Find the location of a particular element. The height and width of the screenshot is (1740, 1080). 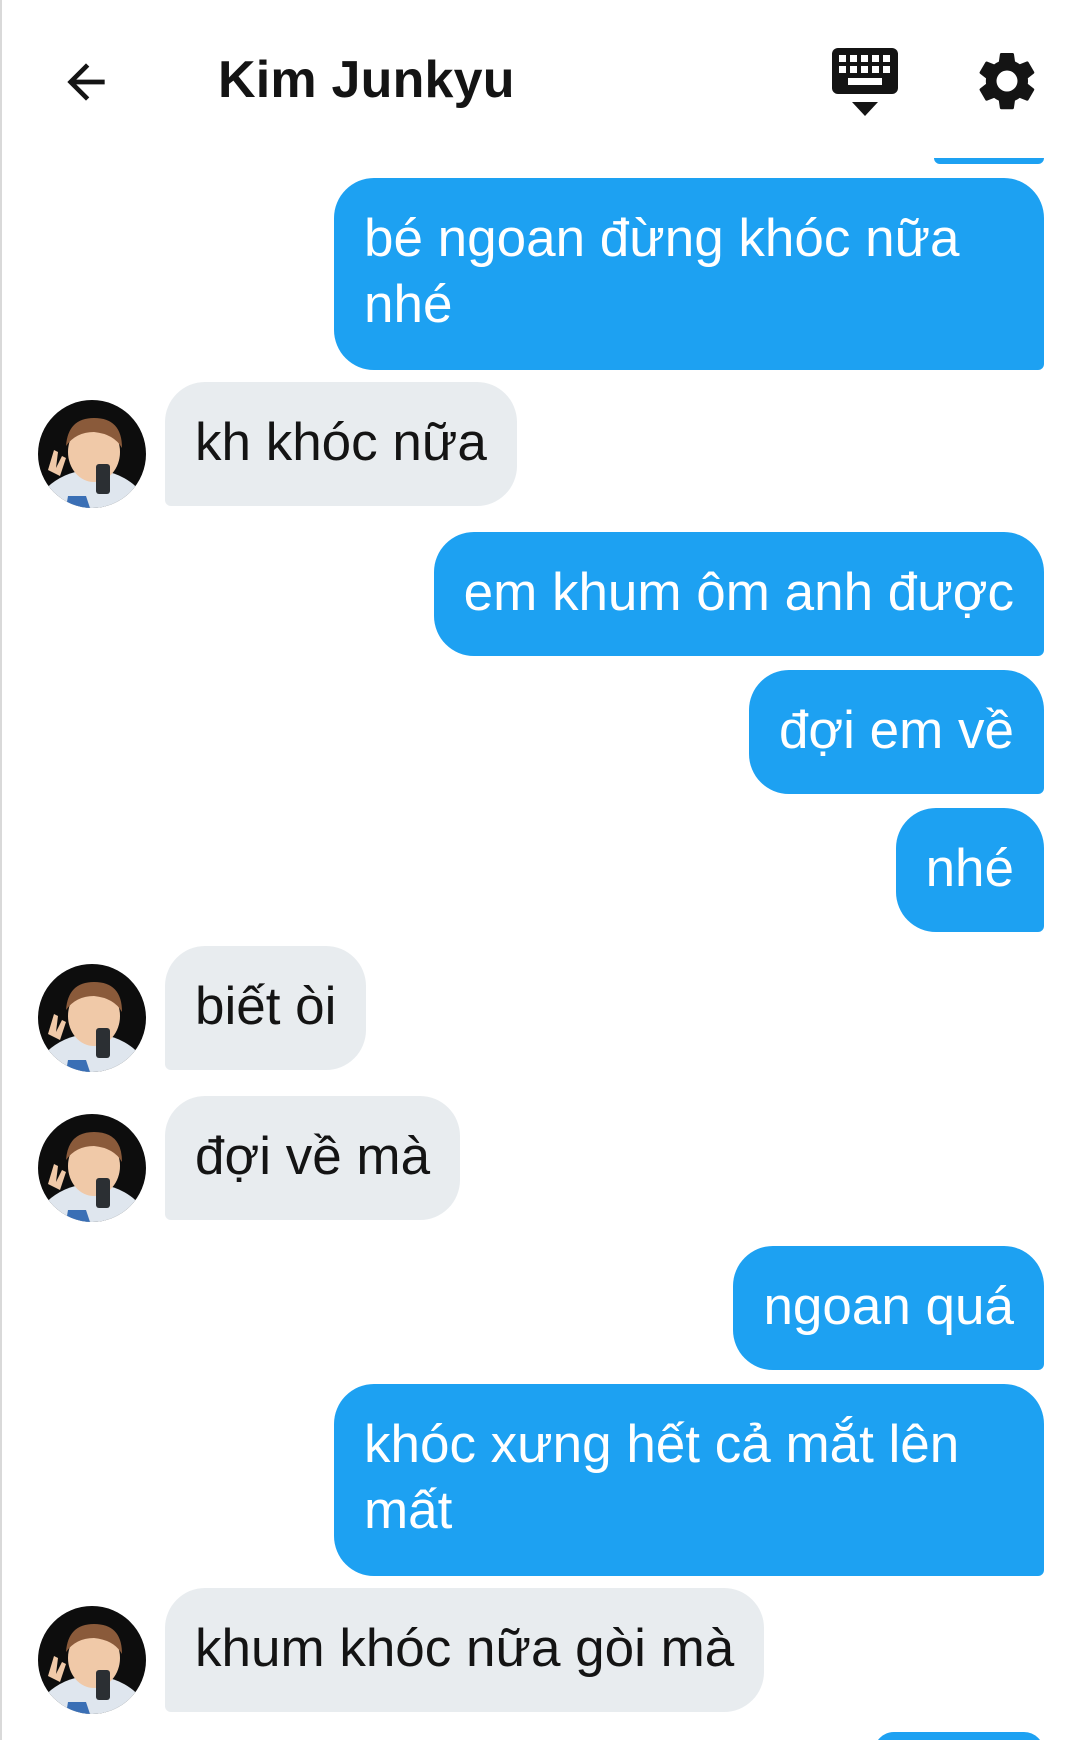

arrow-left-icon is located at coordinates (86, 82).